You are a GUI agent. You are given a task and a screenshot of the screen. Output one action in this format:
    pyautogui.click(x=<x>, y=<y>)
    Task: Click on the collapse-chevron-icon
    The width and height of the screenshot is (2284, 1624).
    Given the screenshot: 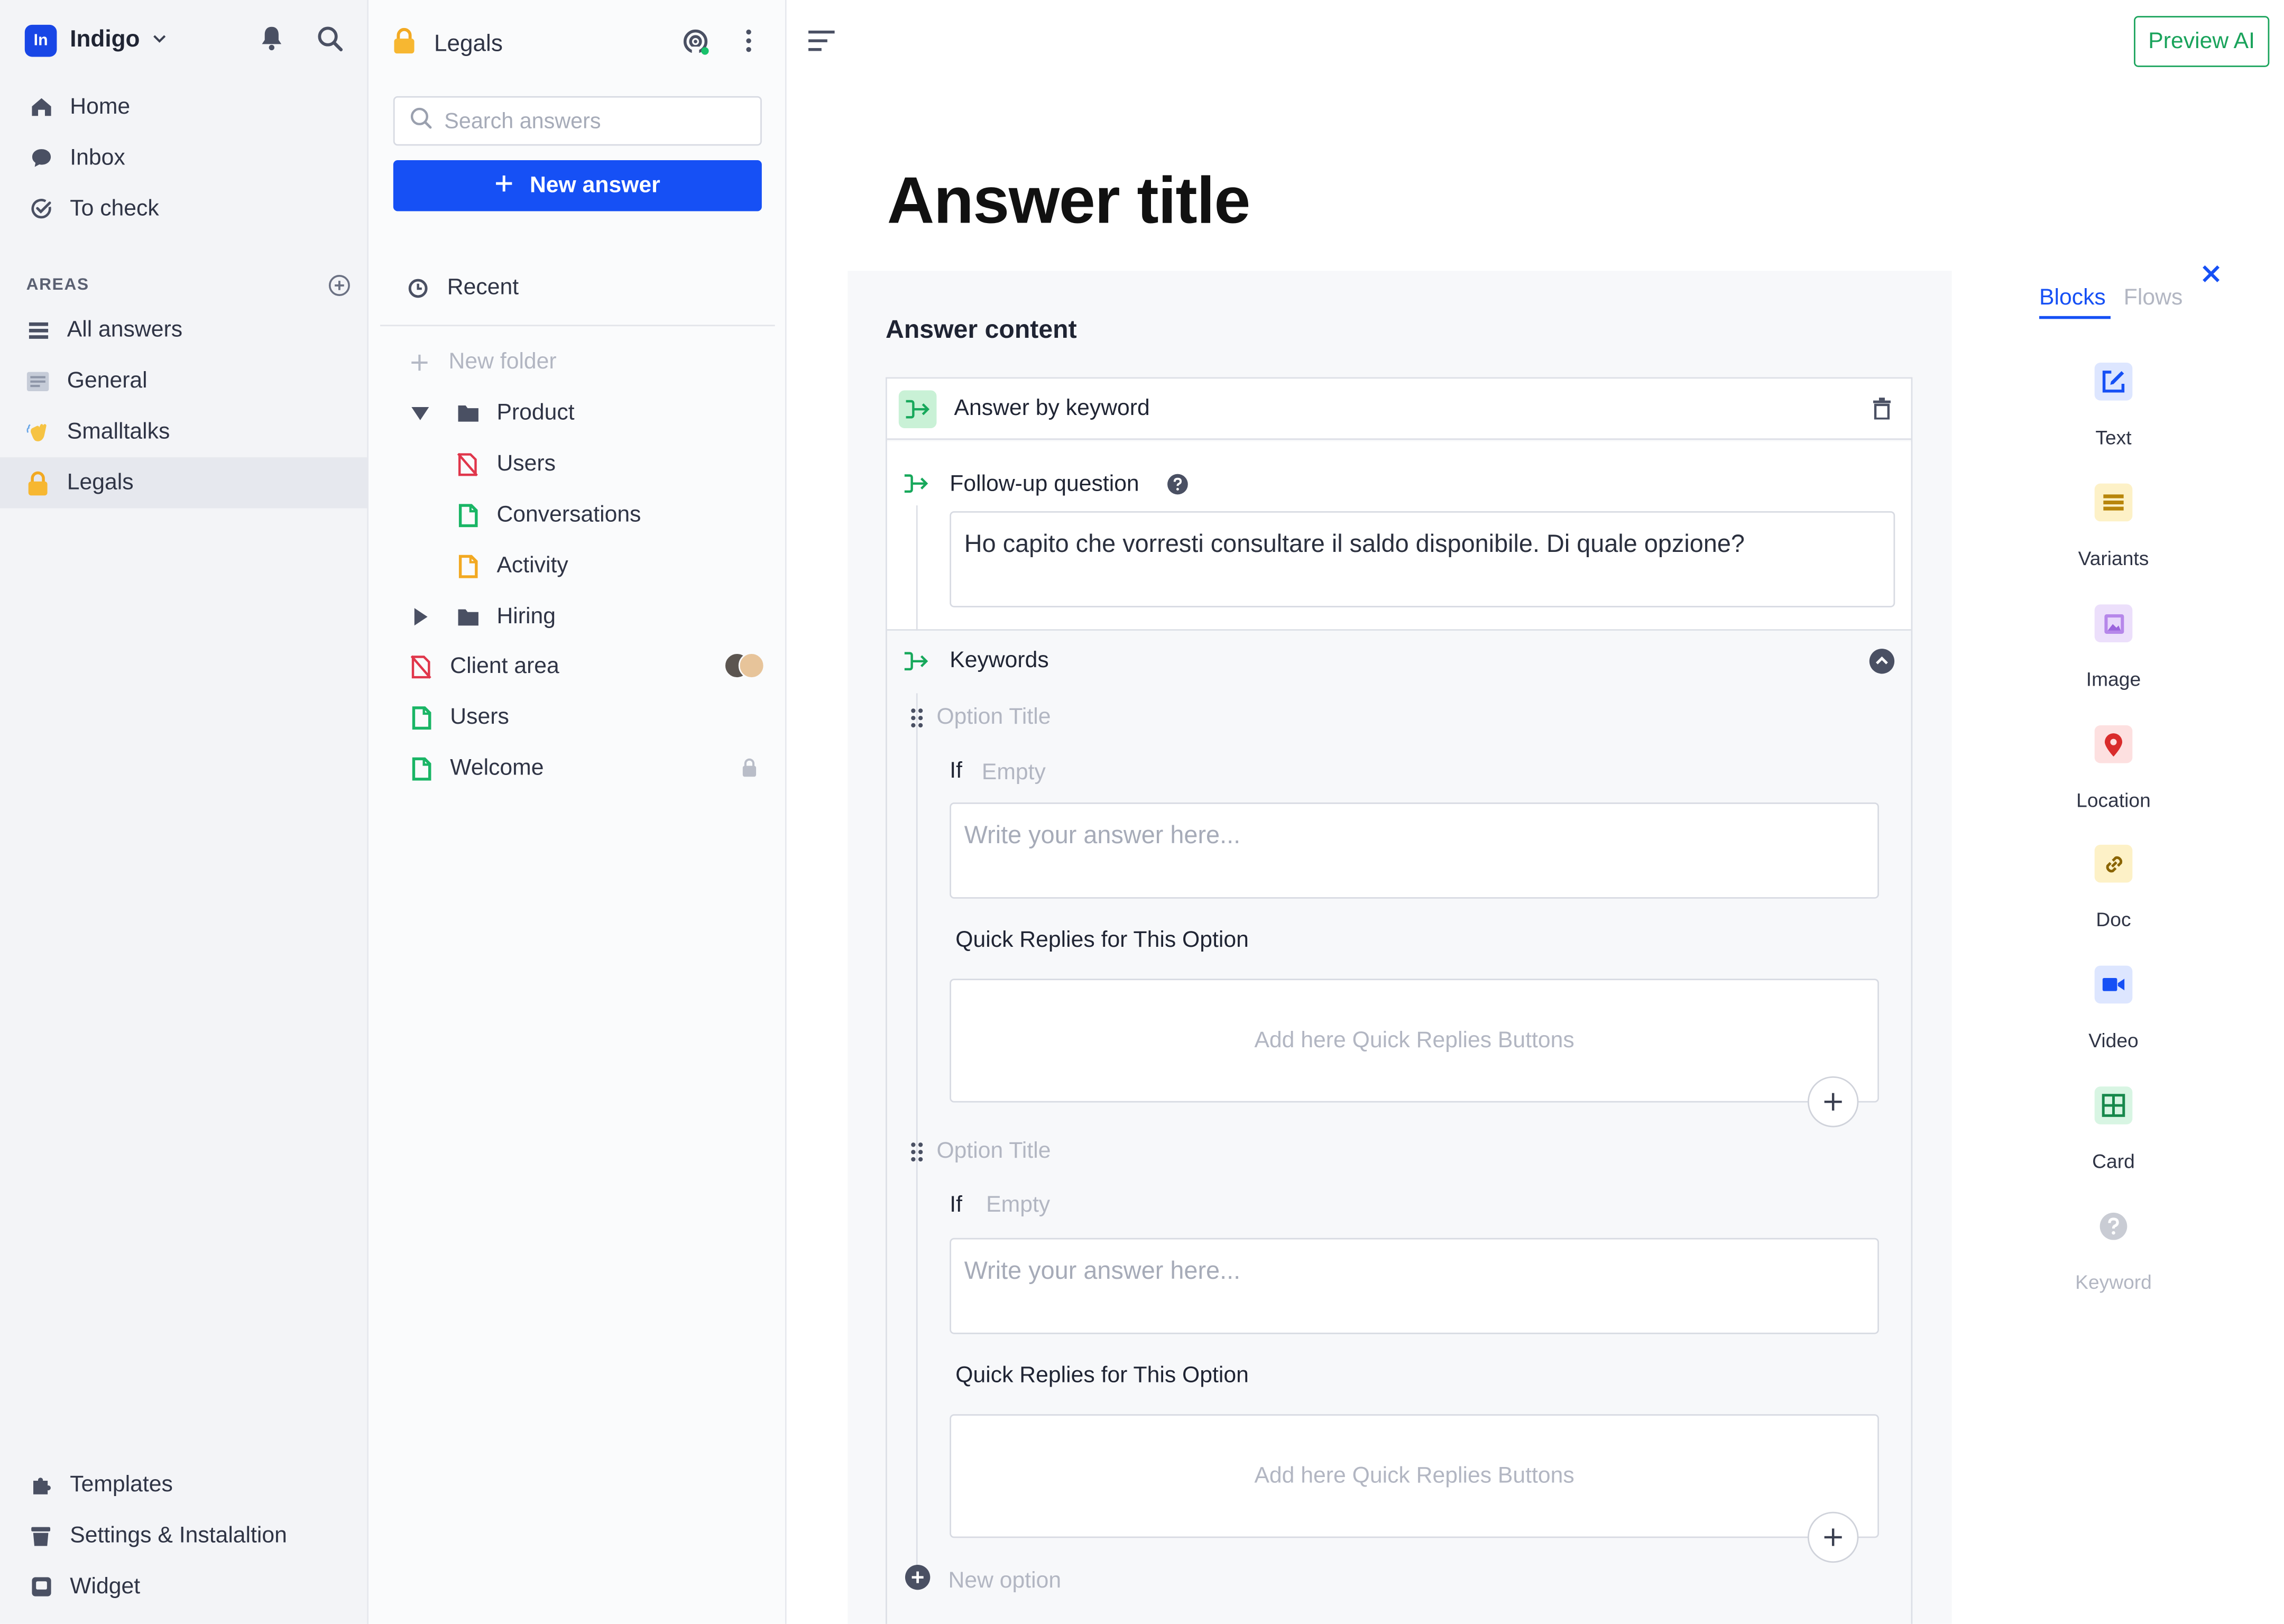 What is the action you would take?
    pyautogui.click(x=1882, y=664)
    